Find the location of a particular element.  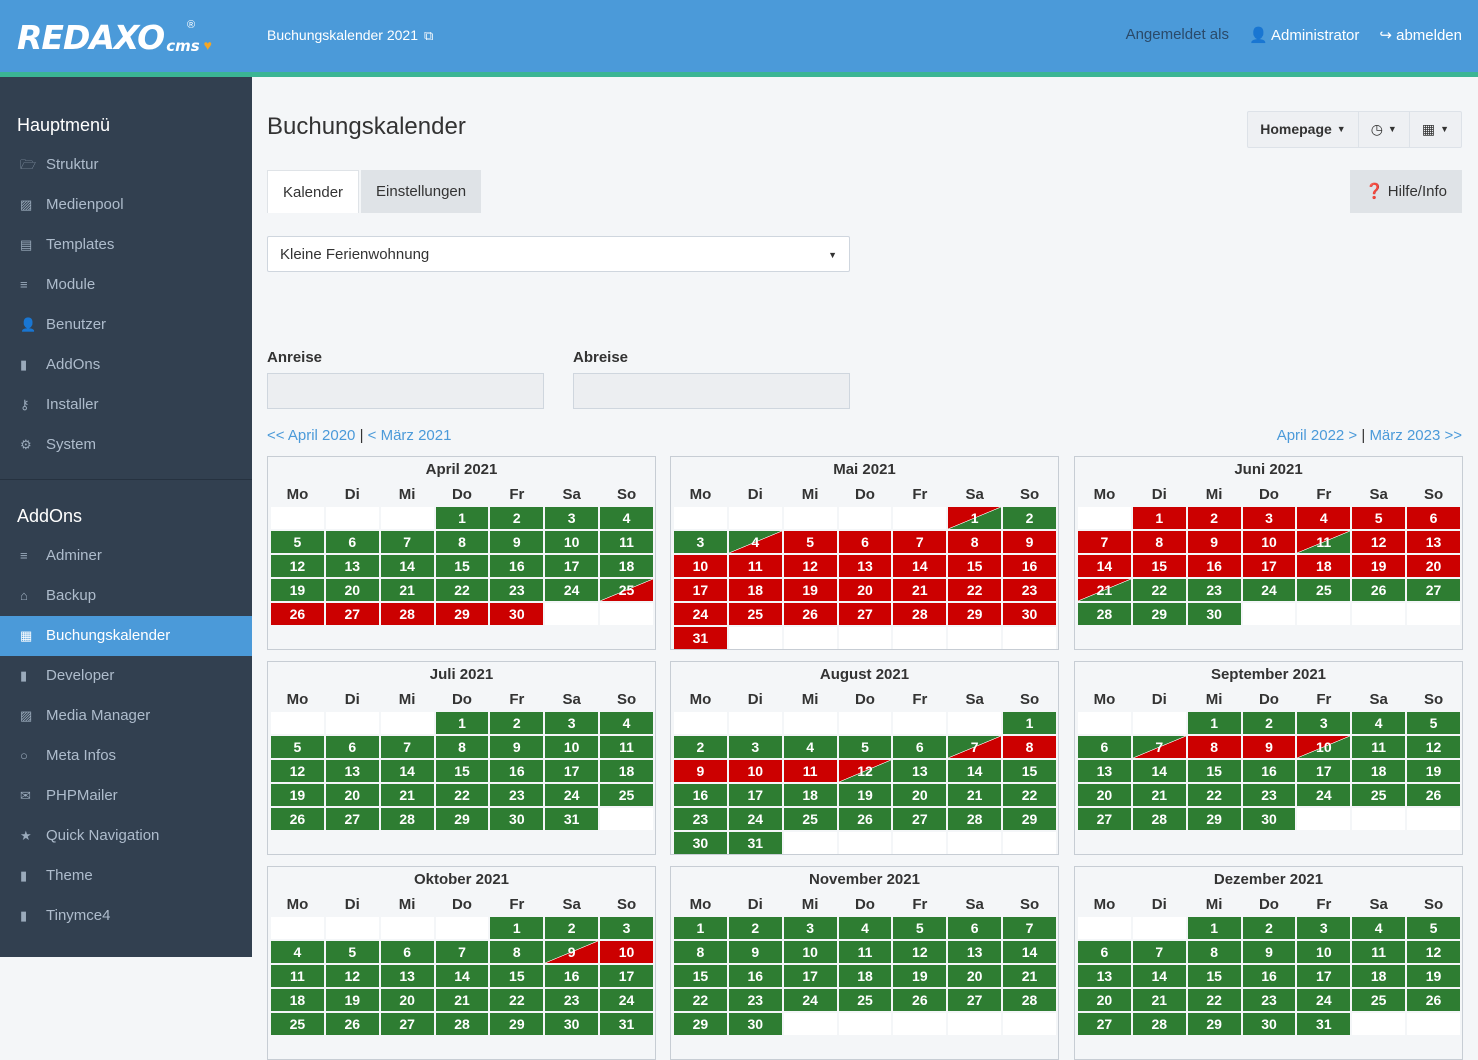

day-cell-arrival: 4 is located at coordinates (755, 542).